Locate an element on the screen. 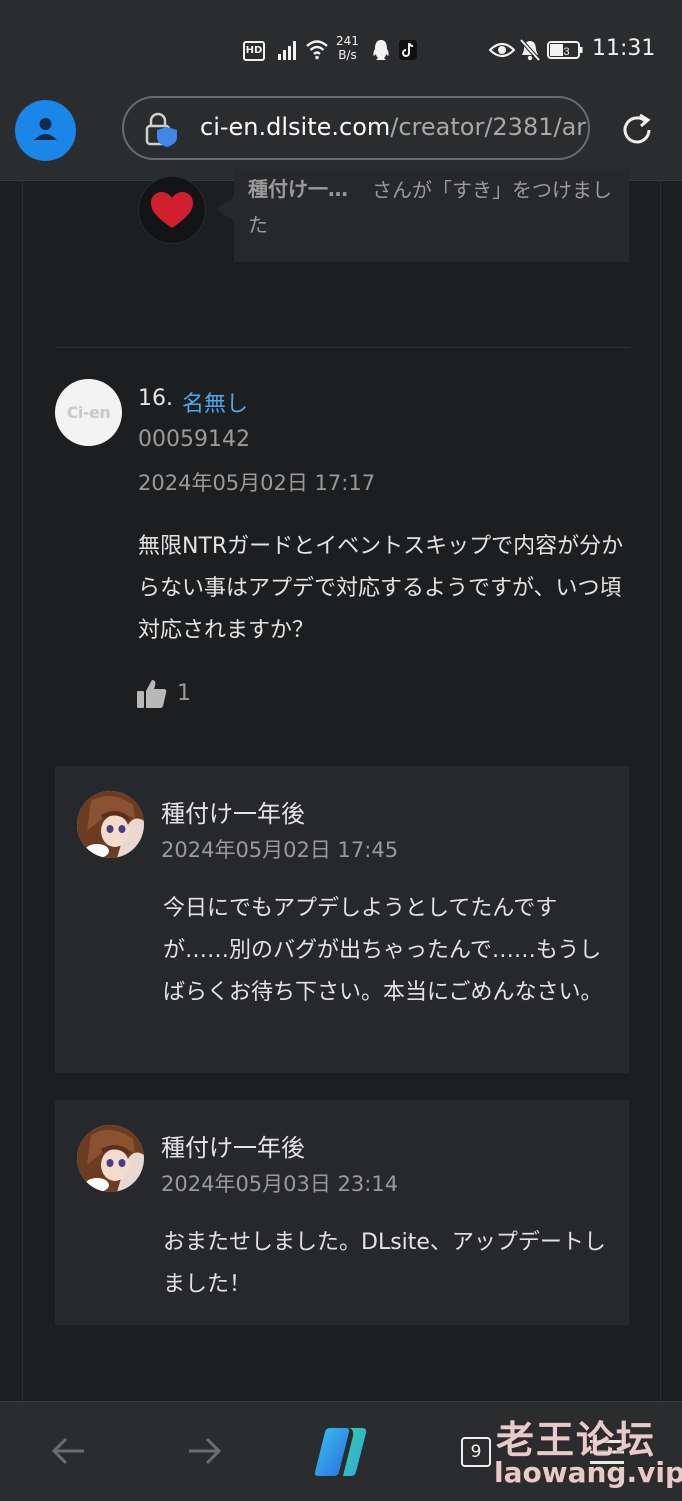 This screenshot has height=1501, width=682. like-notice: 種付け一… さんが「すき」をつけました is located at coordinates (431, 215).